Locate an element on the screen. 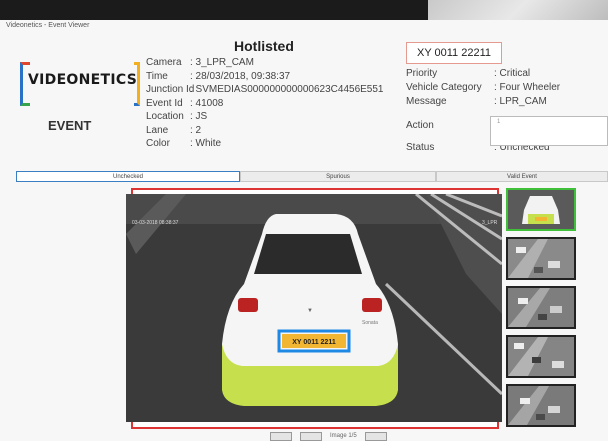  banner-decoration is located at coordinates (518, 10).